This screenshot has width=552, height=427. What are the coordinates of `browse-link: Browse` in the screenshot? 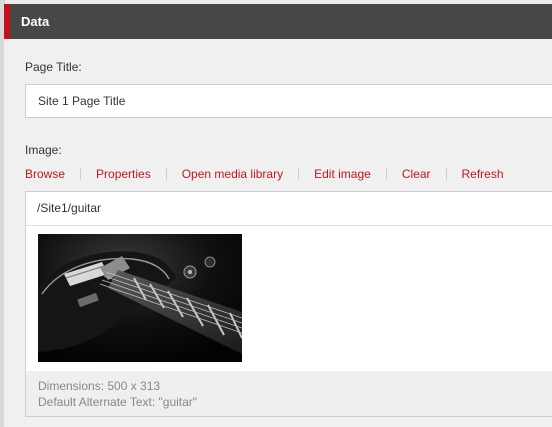 It's located at (45, 174).